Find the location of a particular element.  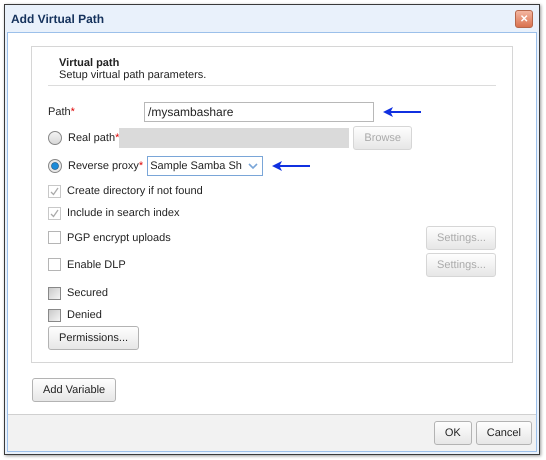

radio-button is located at coordinates (55, 166).